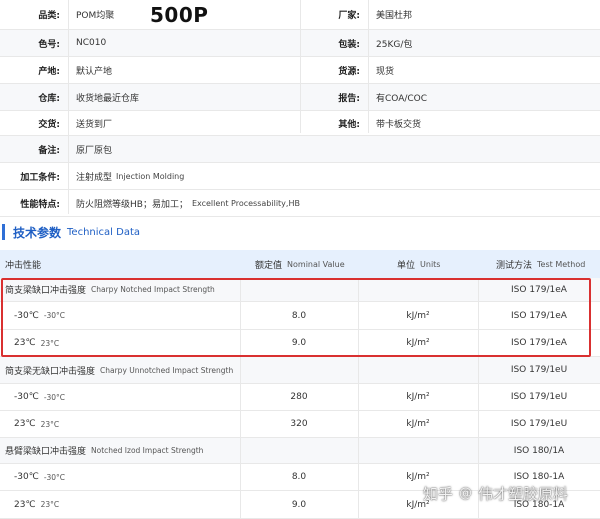  What do you see at coordinates (438, 494) in the screenshot?
I see `watermark-site: 知乎` at bounding box center [438, 494].